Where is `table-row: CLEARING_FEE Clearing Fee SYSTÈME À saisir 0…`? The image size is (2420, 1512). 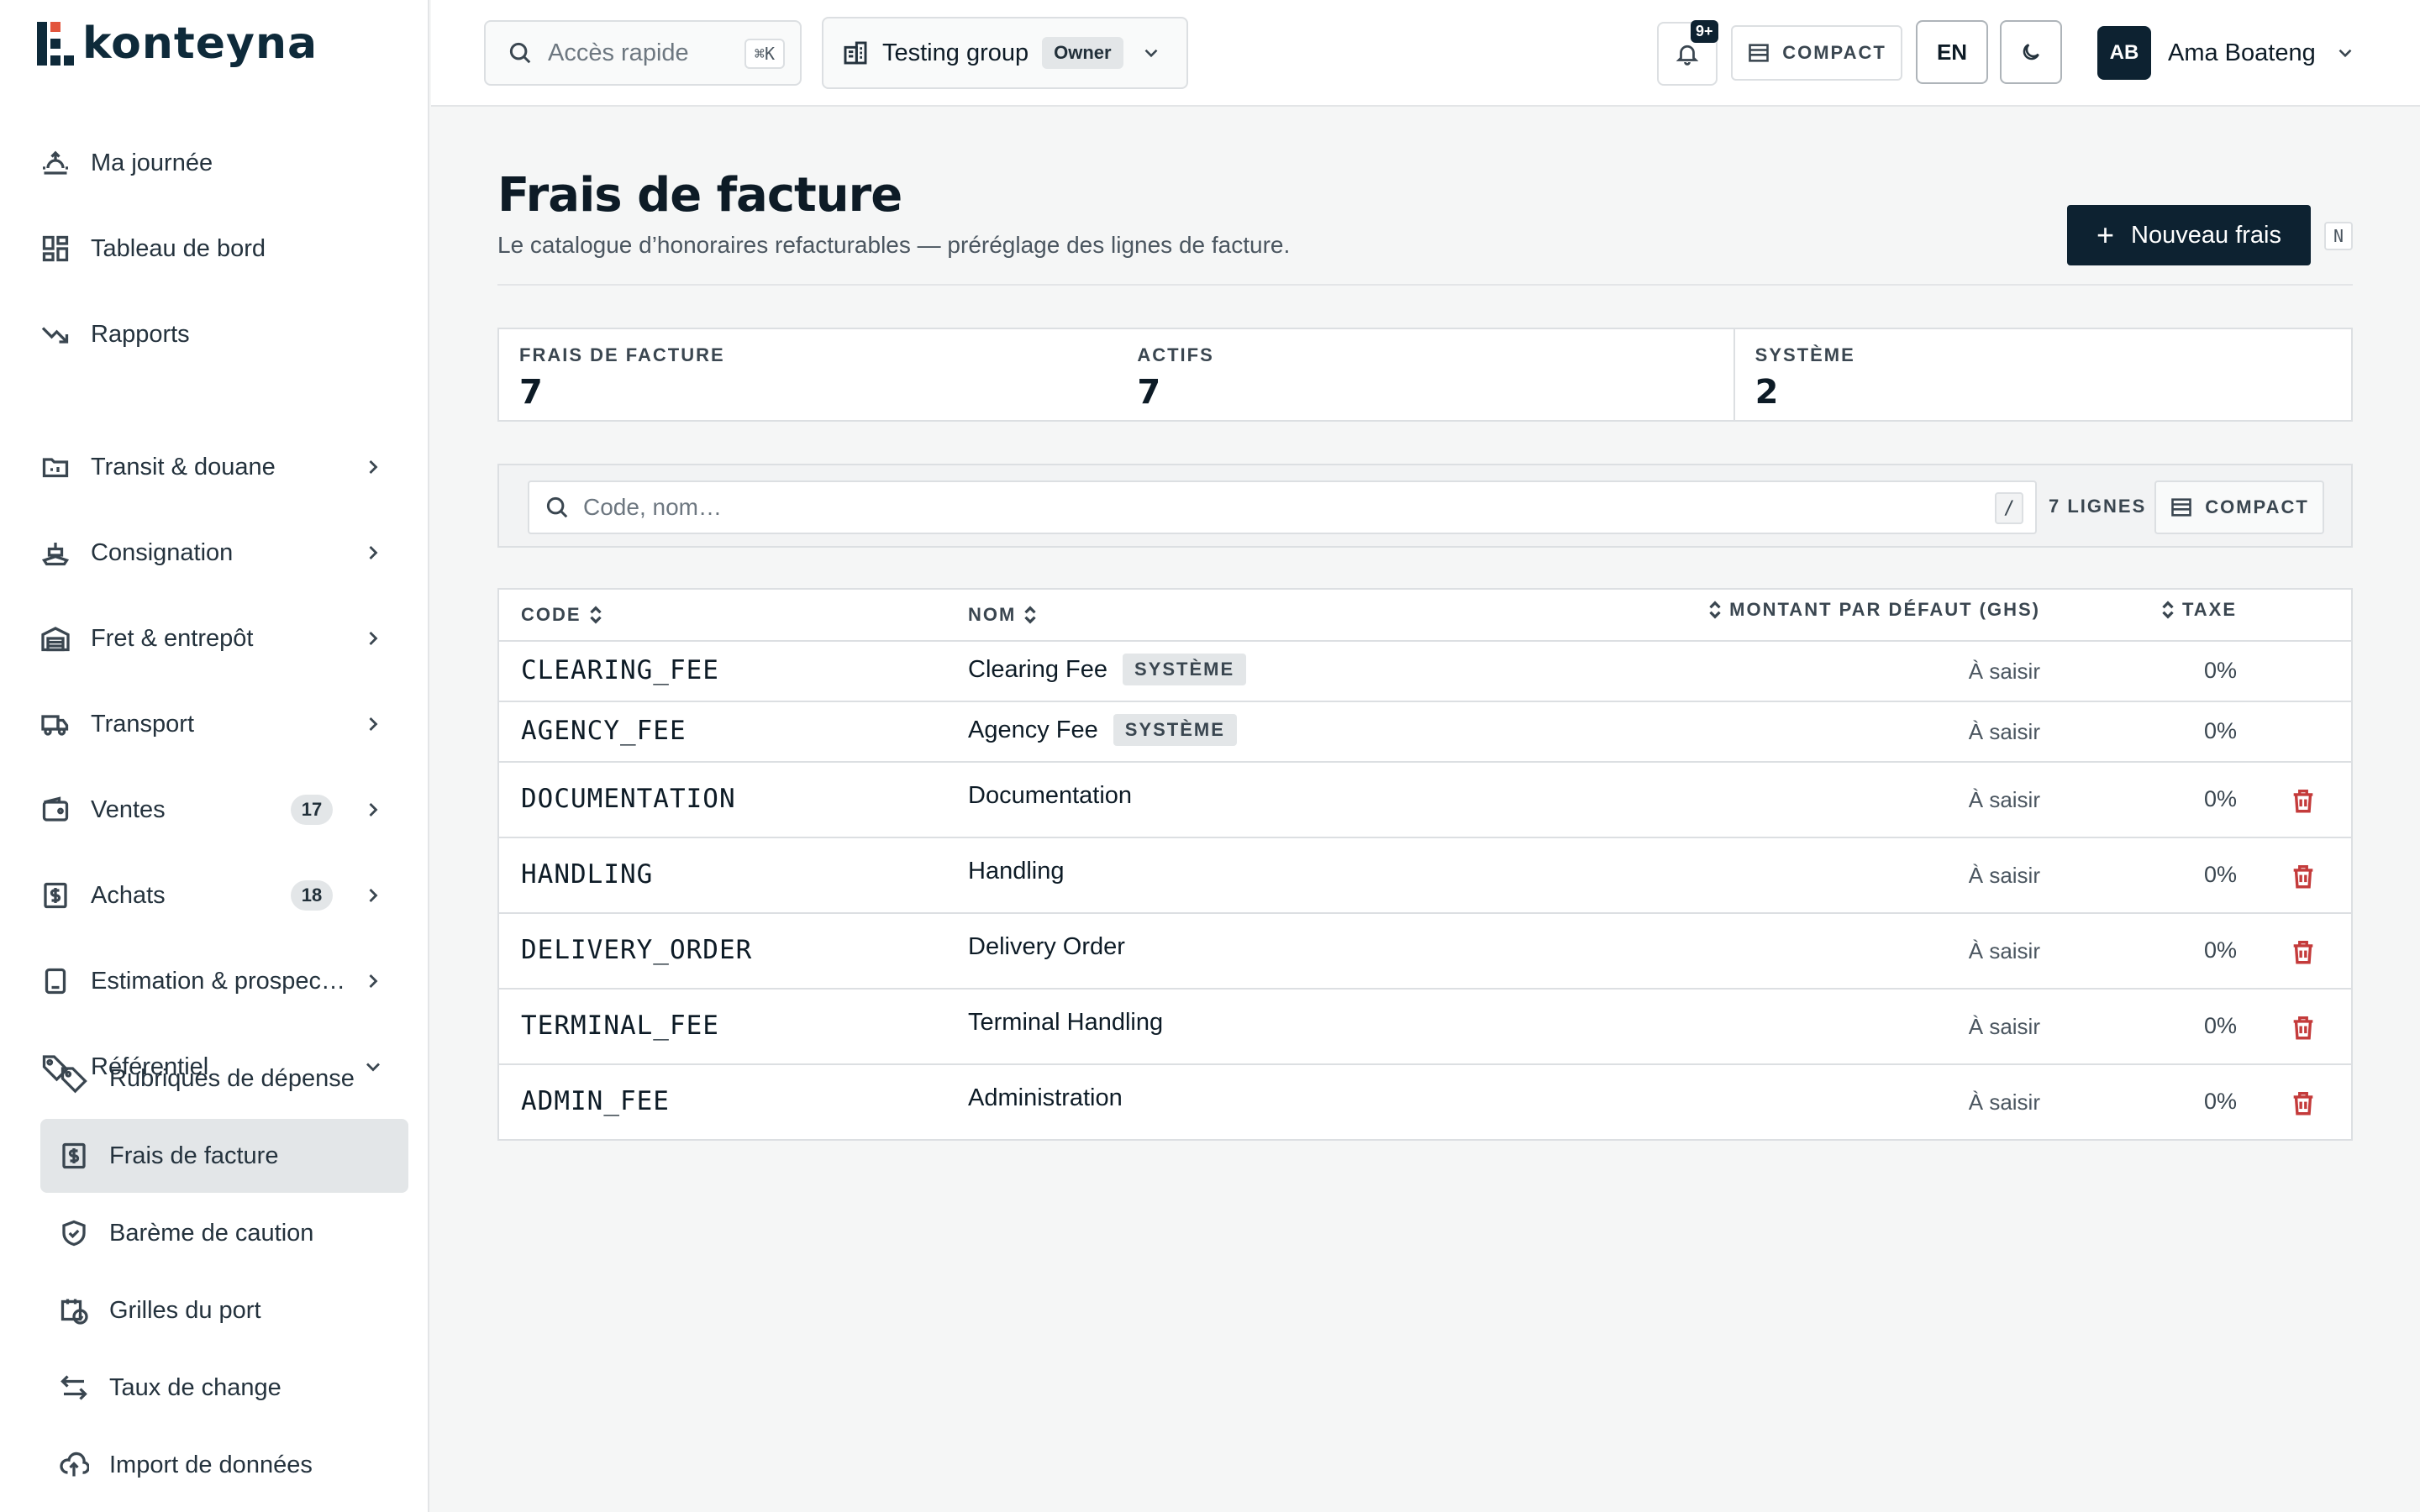
table-row: CLEARING_FEE Clearing Fee SYSTÈME À saisir 0… is located at coordinates (1425, 672).